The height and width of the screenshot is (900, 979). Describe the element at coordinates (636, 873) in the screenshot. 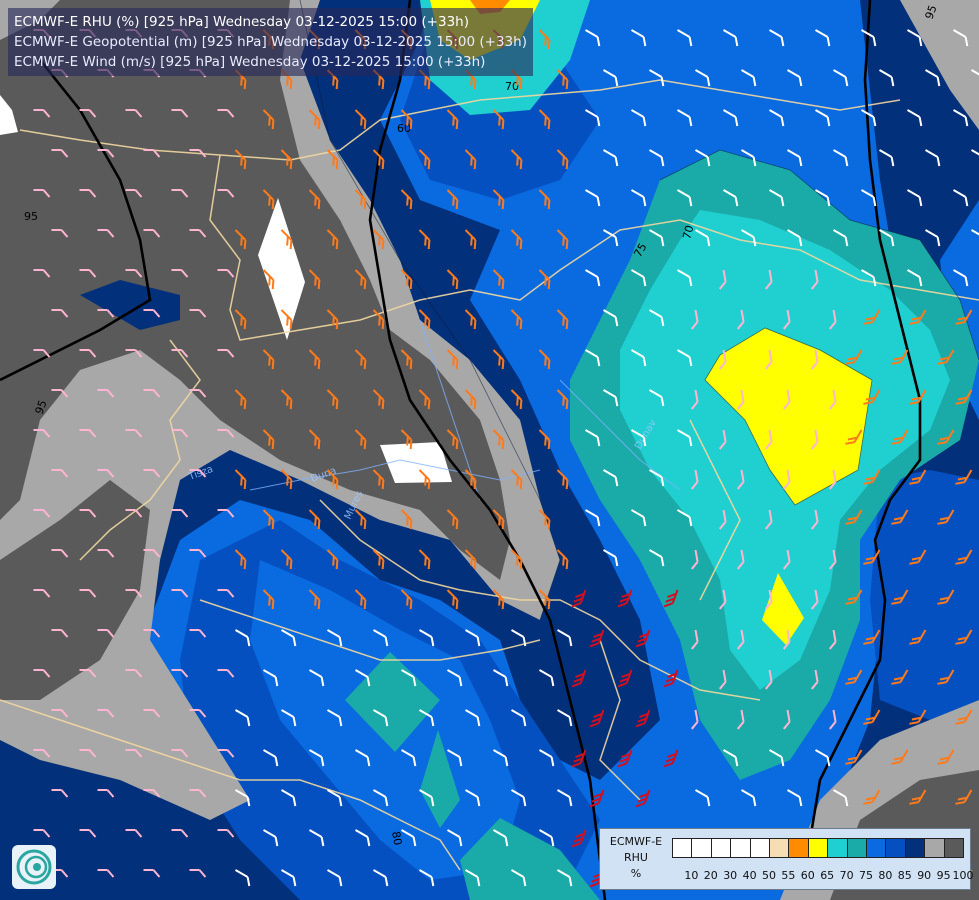

I see `legend-unit: %` at that location.